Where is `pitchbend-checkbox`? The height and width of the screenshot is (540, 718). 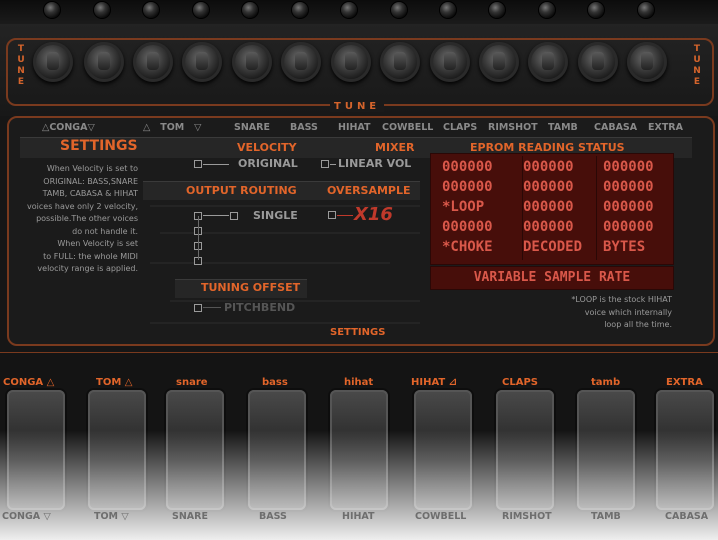 pitchbend-checkbox is located at coordinates (198, 308).